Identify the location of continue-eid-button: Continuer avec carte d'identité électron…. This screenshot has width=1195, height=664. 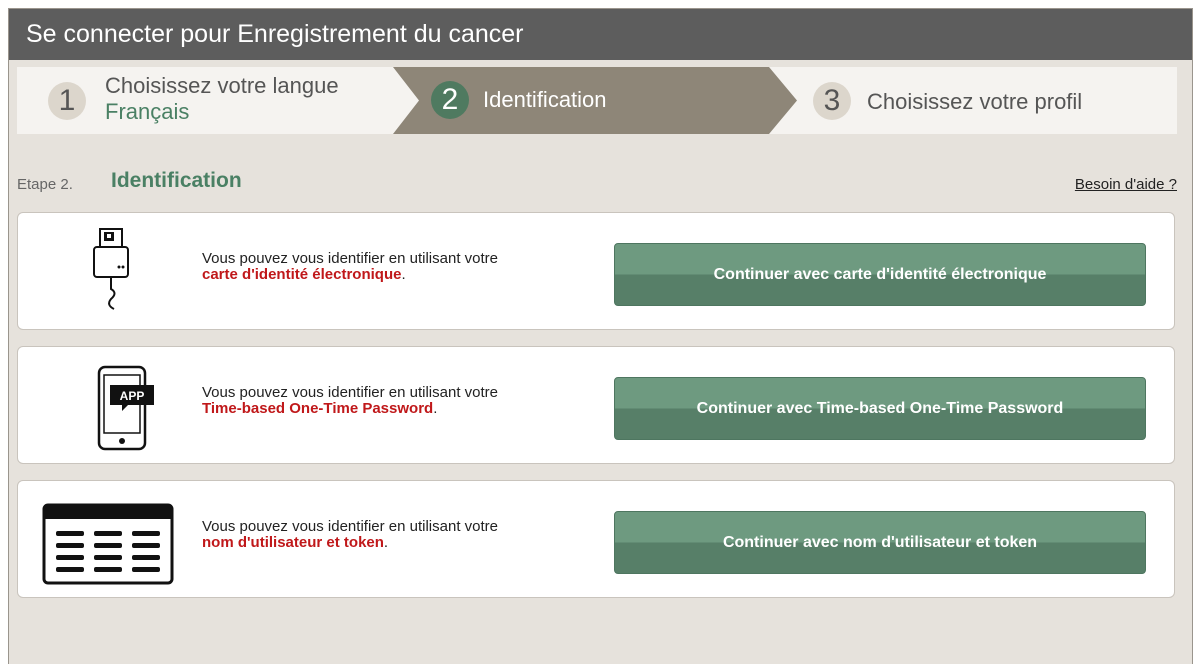
(880, 274).